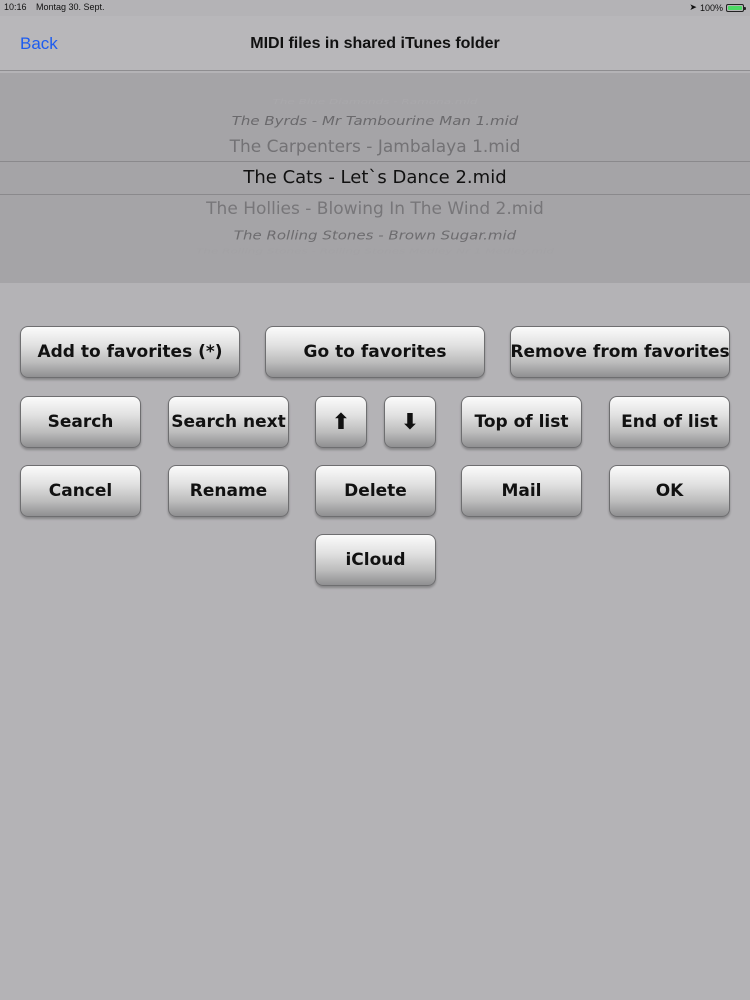 The height and width of the screenshot is (1000, 750). I want to click on selection-top-line, so click(375, 161).